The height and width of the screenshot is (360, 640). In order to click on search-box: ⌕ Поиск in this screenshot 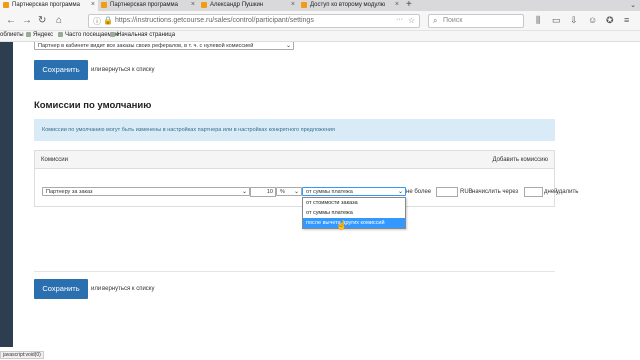, I will do `click(476, 21)`.